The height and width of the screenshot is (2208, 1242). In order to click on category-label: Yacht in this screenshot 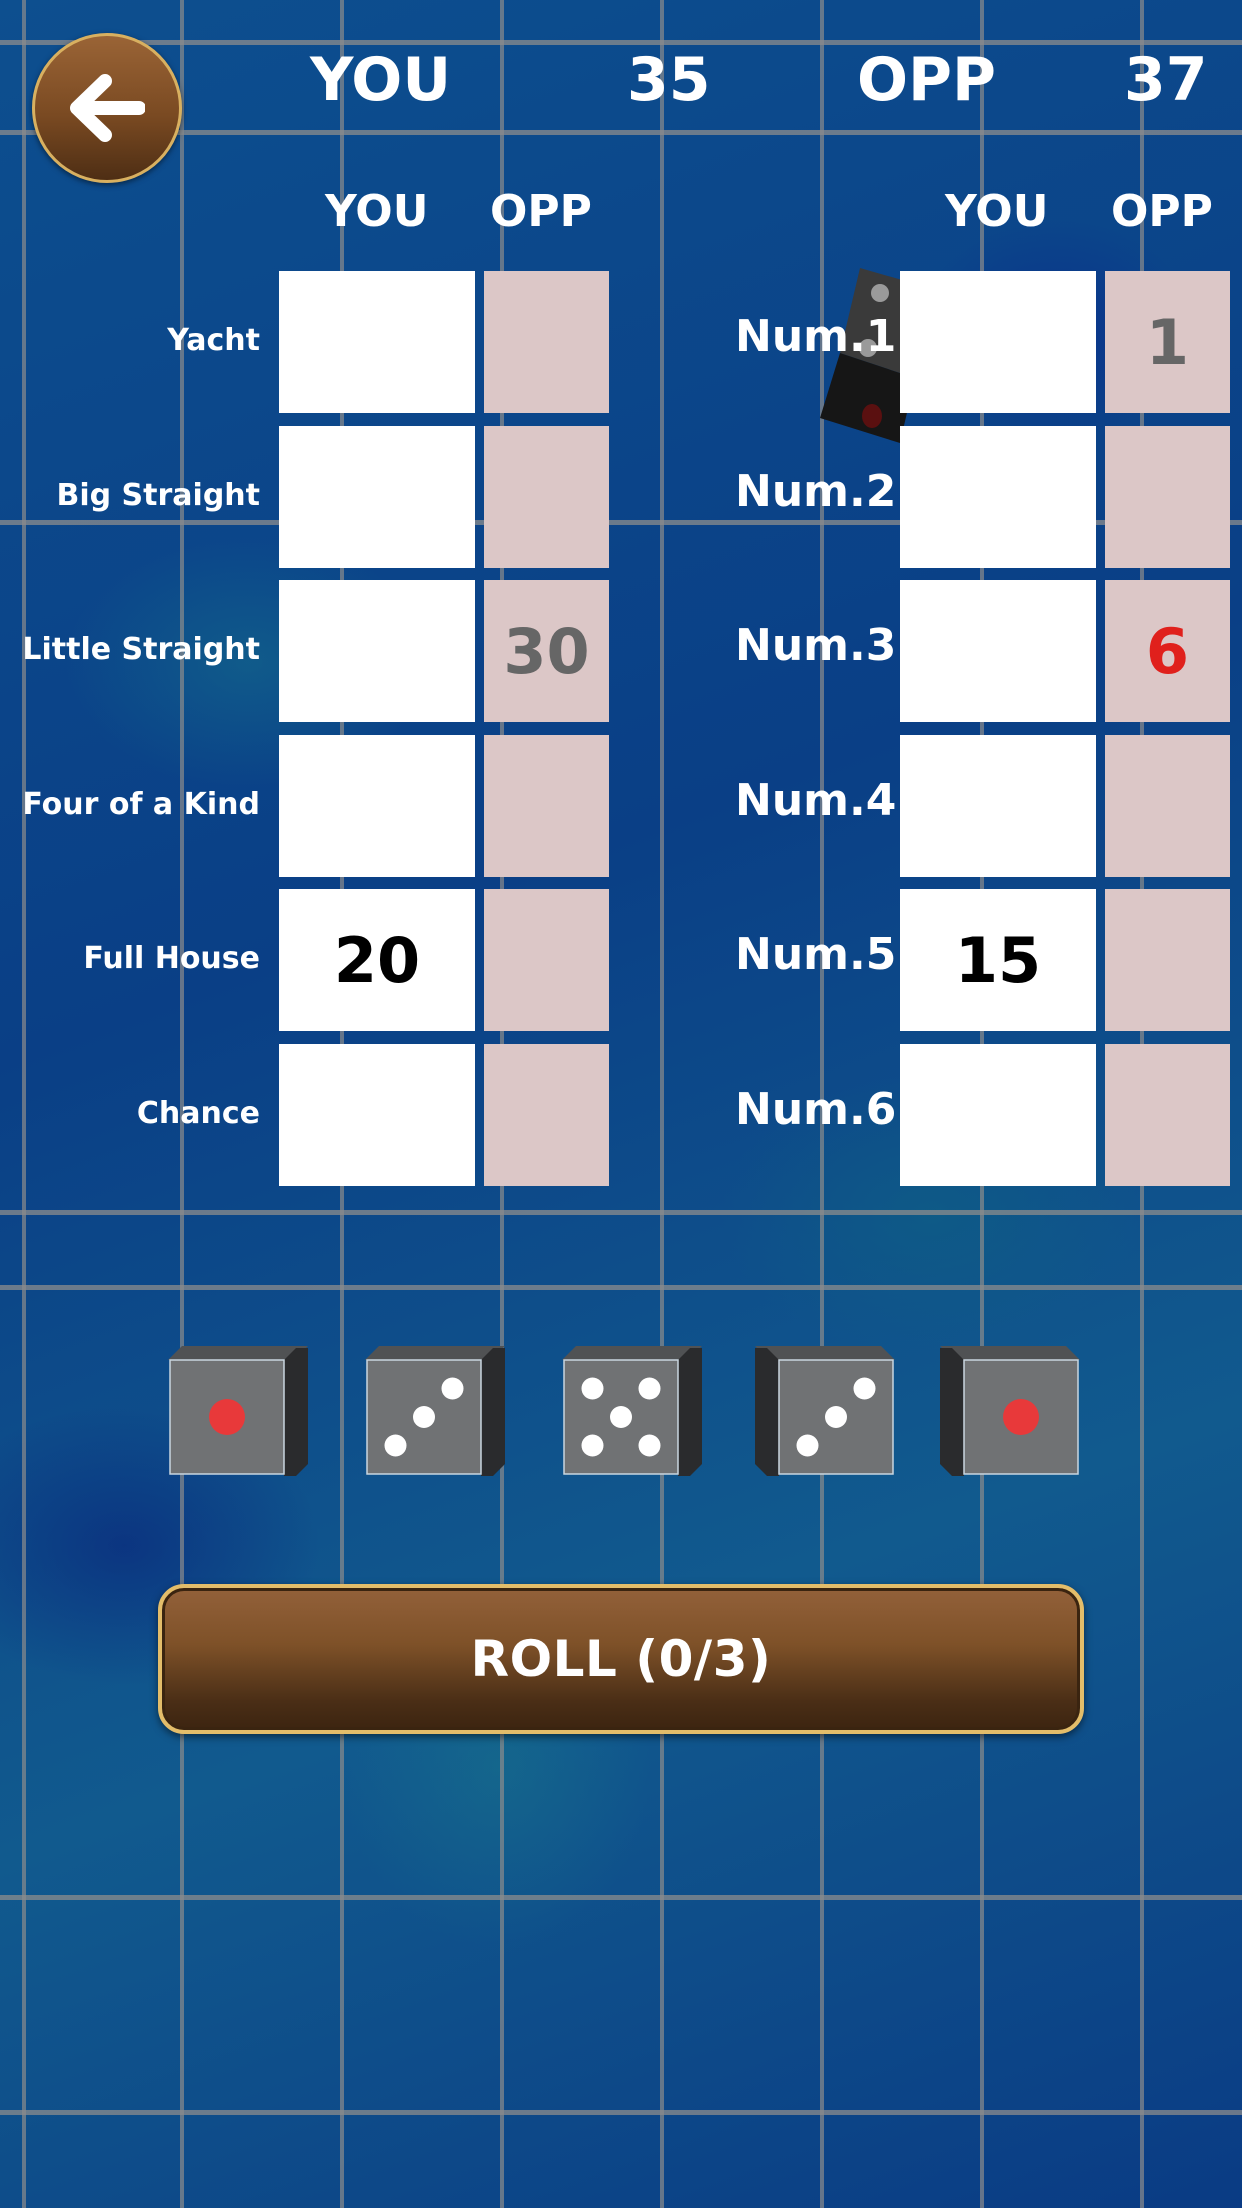, I will do `click(213, 340)`.